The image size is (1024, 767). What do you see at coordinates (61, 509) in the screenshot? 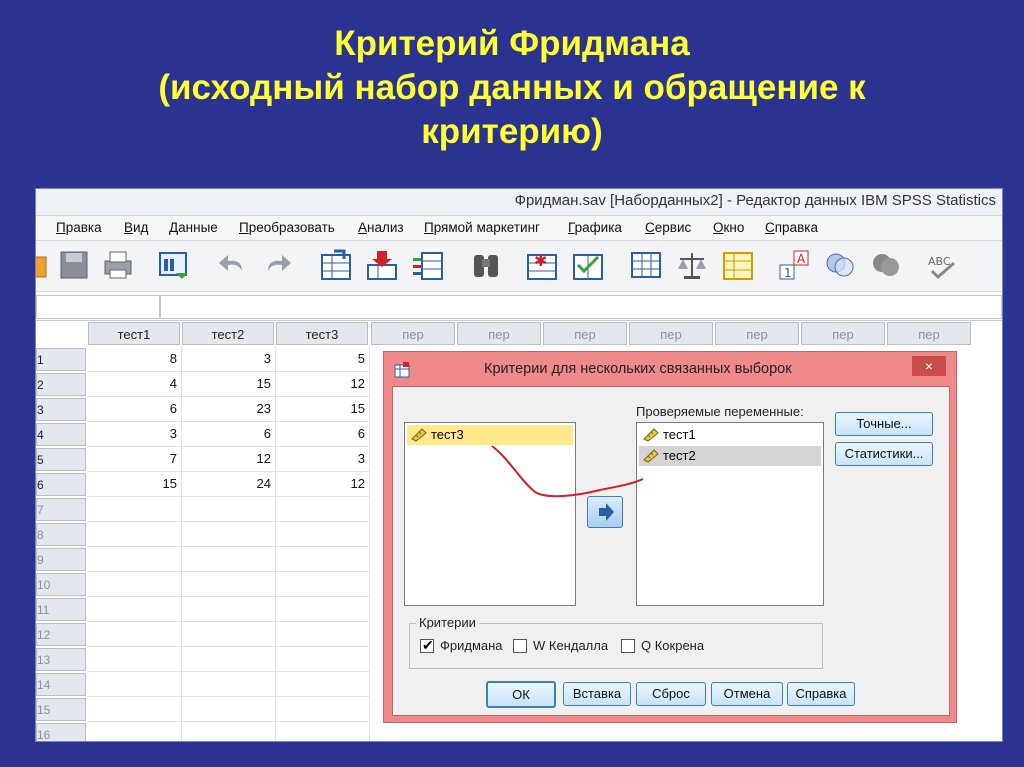
I see `row-number: 7` at bounding box center [61, 509].